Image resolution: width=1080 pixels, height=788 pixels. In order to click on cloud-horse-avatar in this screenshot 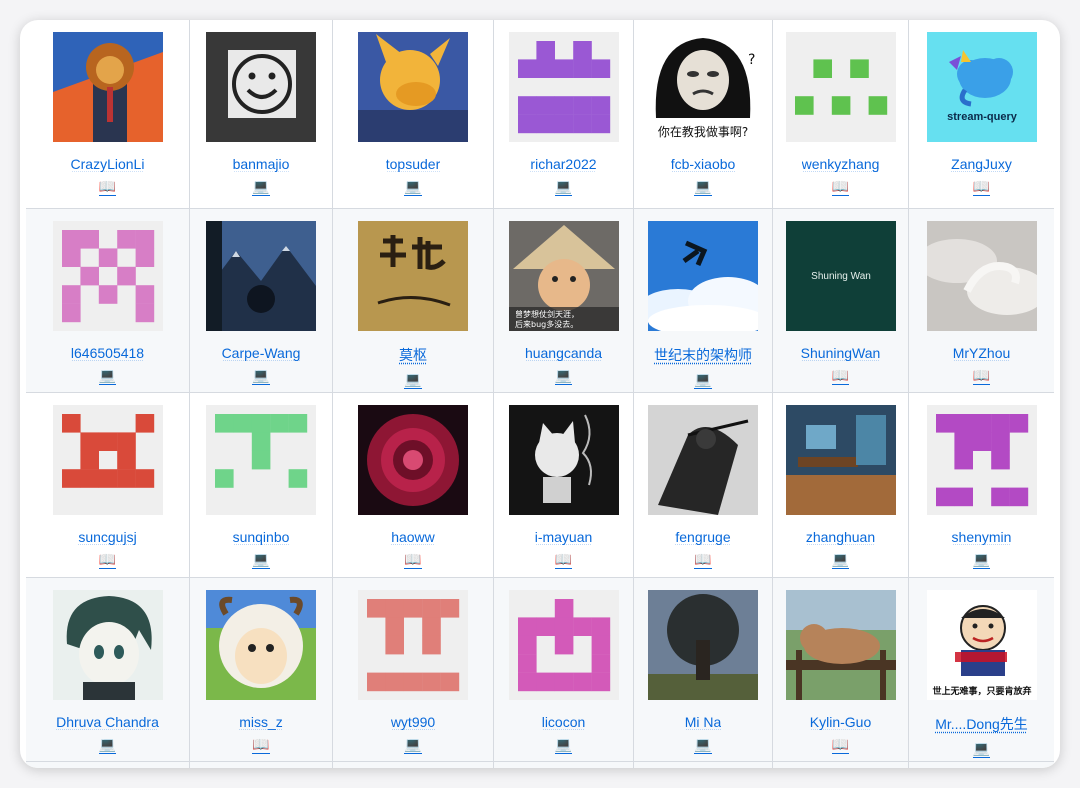, I will do `click(981, 276)`.